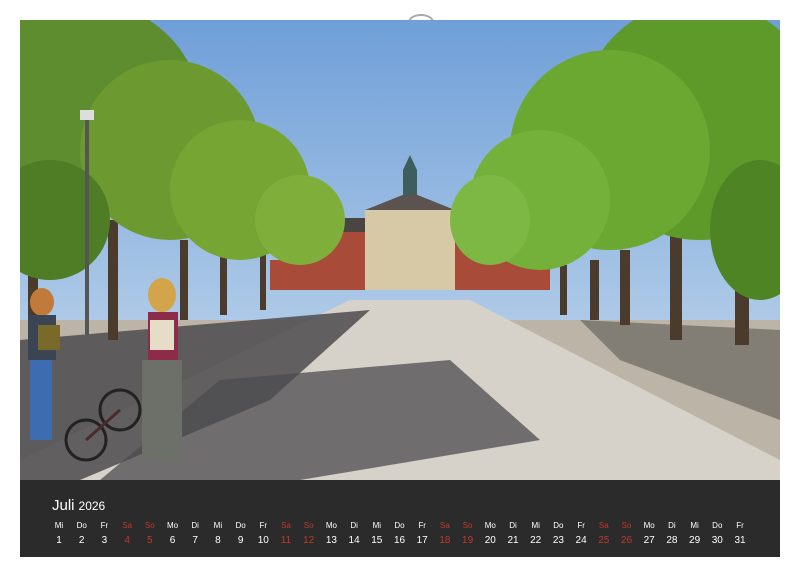 This screenshot has width=800, height=577. What do you see at coordinates (59, 540) in the screenshot?
I see `day-number: 1` at bounding box center [59, 540].